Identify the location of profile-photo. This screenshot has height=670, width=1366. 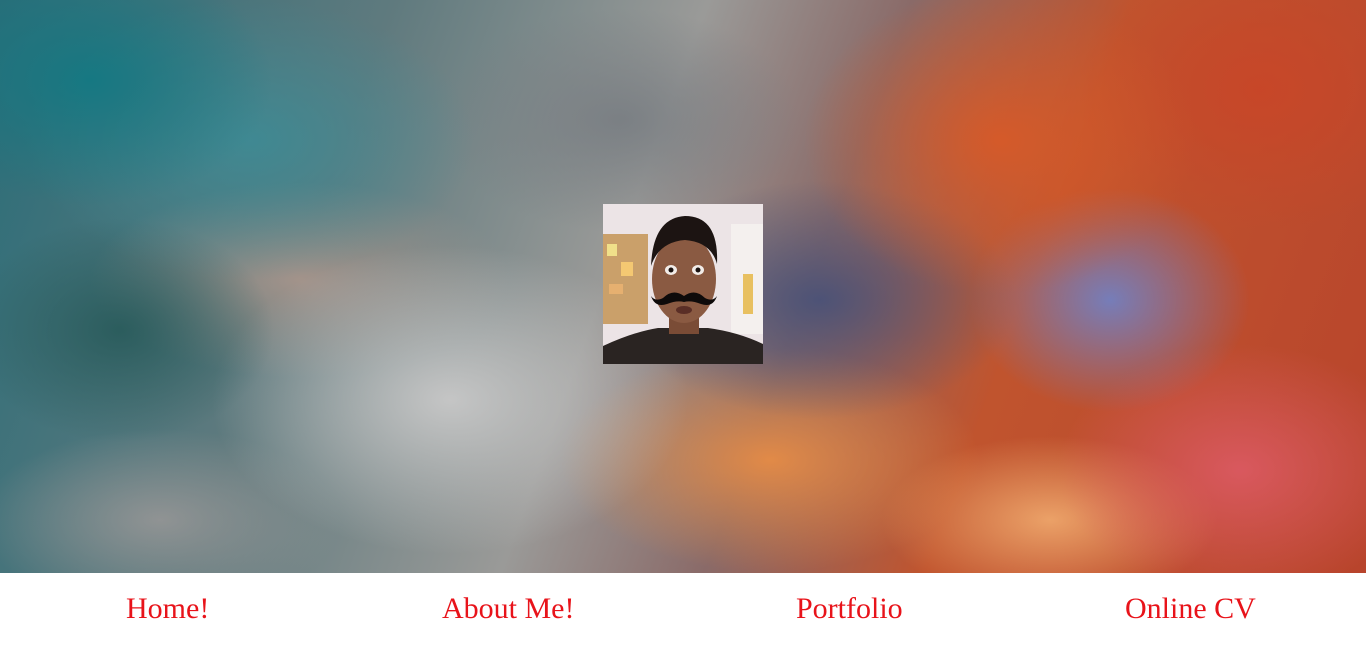
(683, 284).